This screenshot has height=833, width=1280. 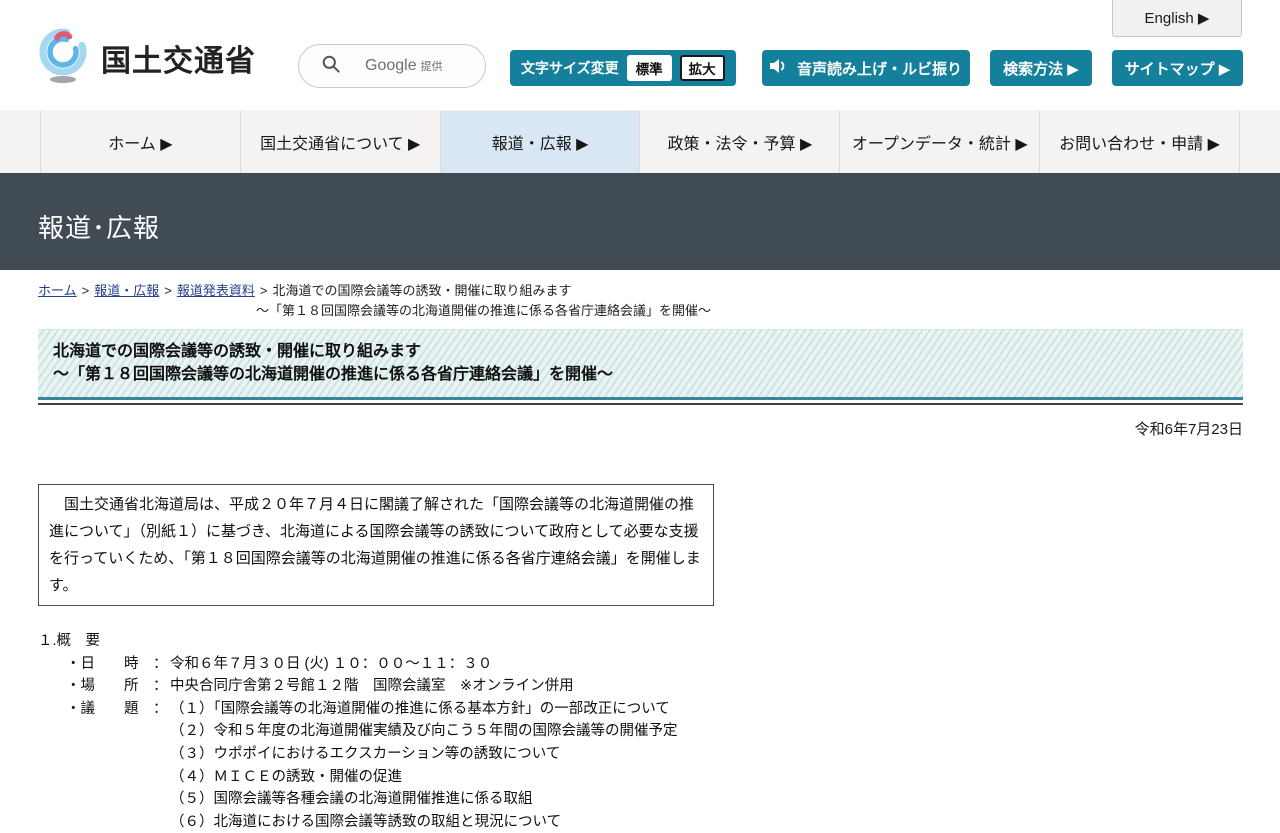 What do you see at coordinates (331, 663) in the screenshot?
I see `overview-datetime-value: 令和６年７月３０日 (火) １０：００～１１：３０` at bounding box center [331, 663].